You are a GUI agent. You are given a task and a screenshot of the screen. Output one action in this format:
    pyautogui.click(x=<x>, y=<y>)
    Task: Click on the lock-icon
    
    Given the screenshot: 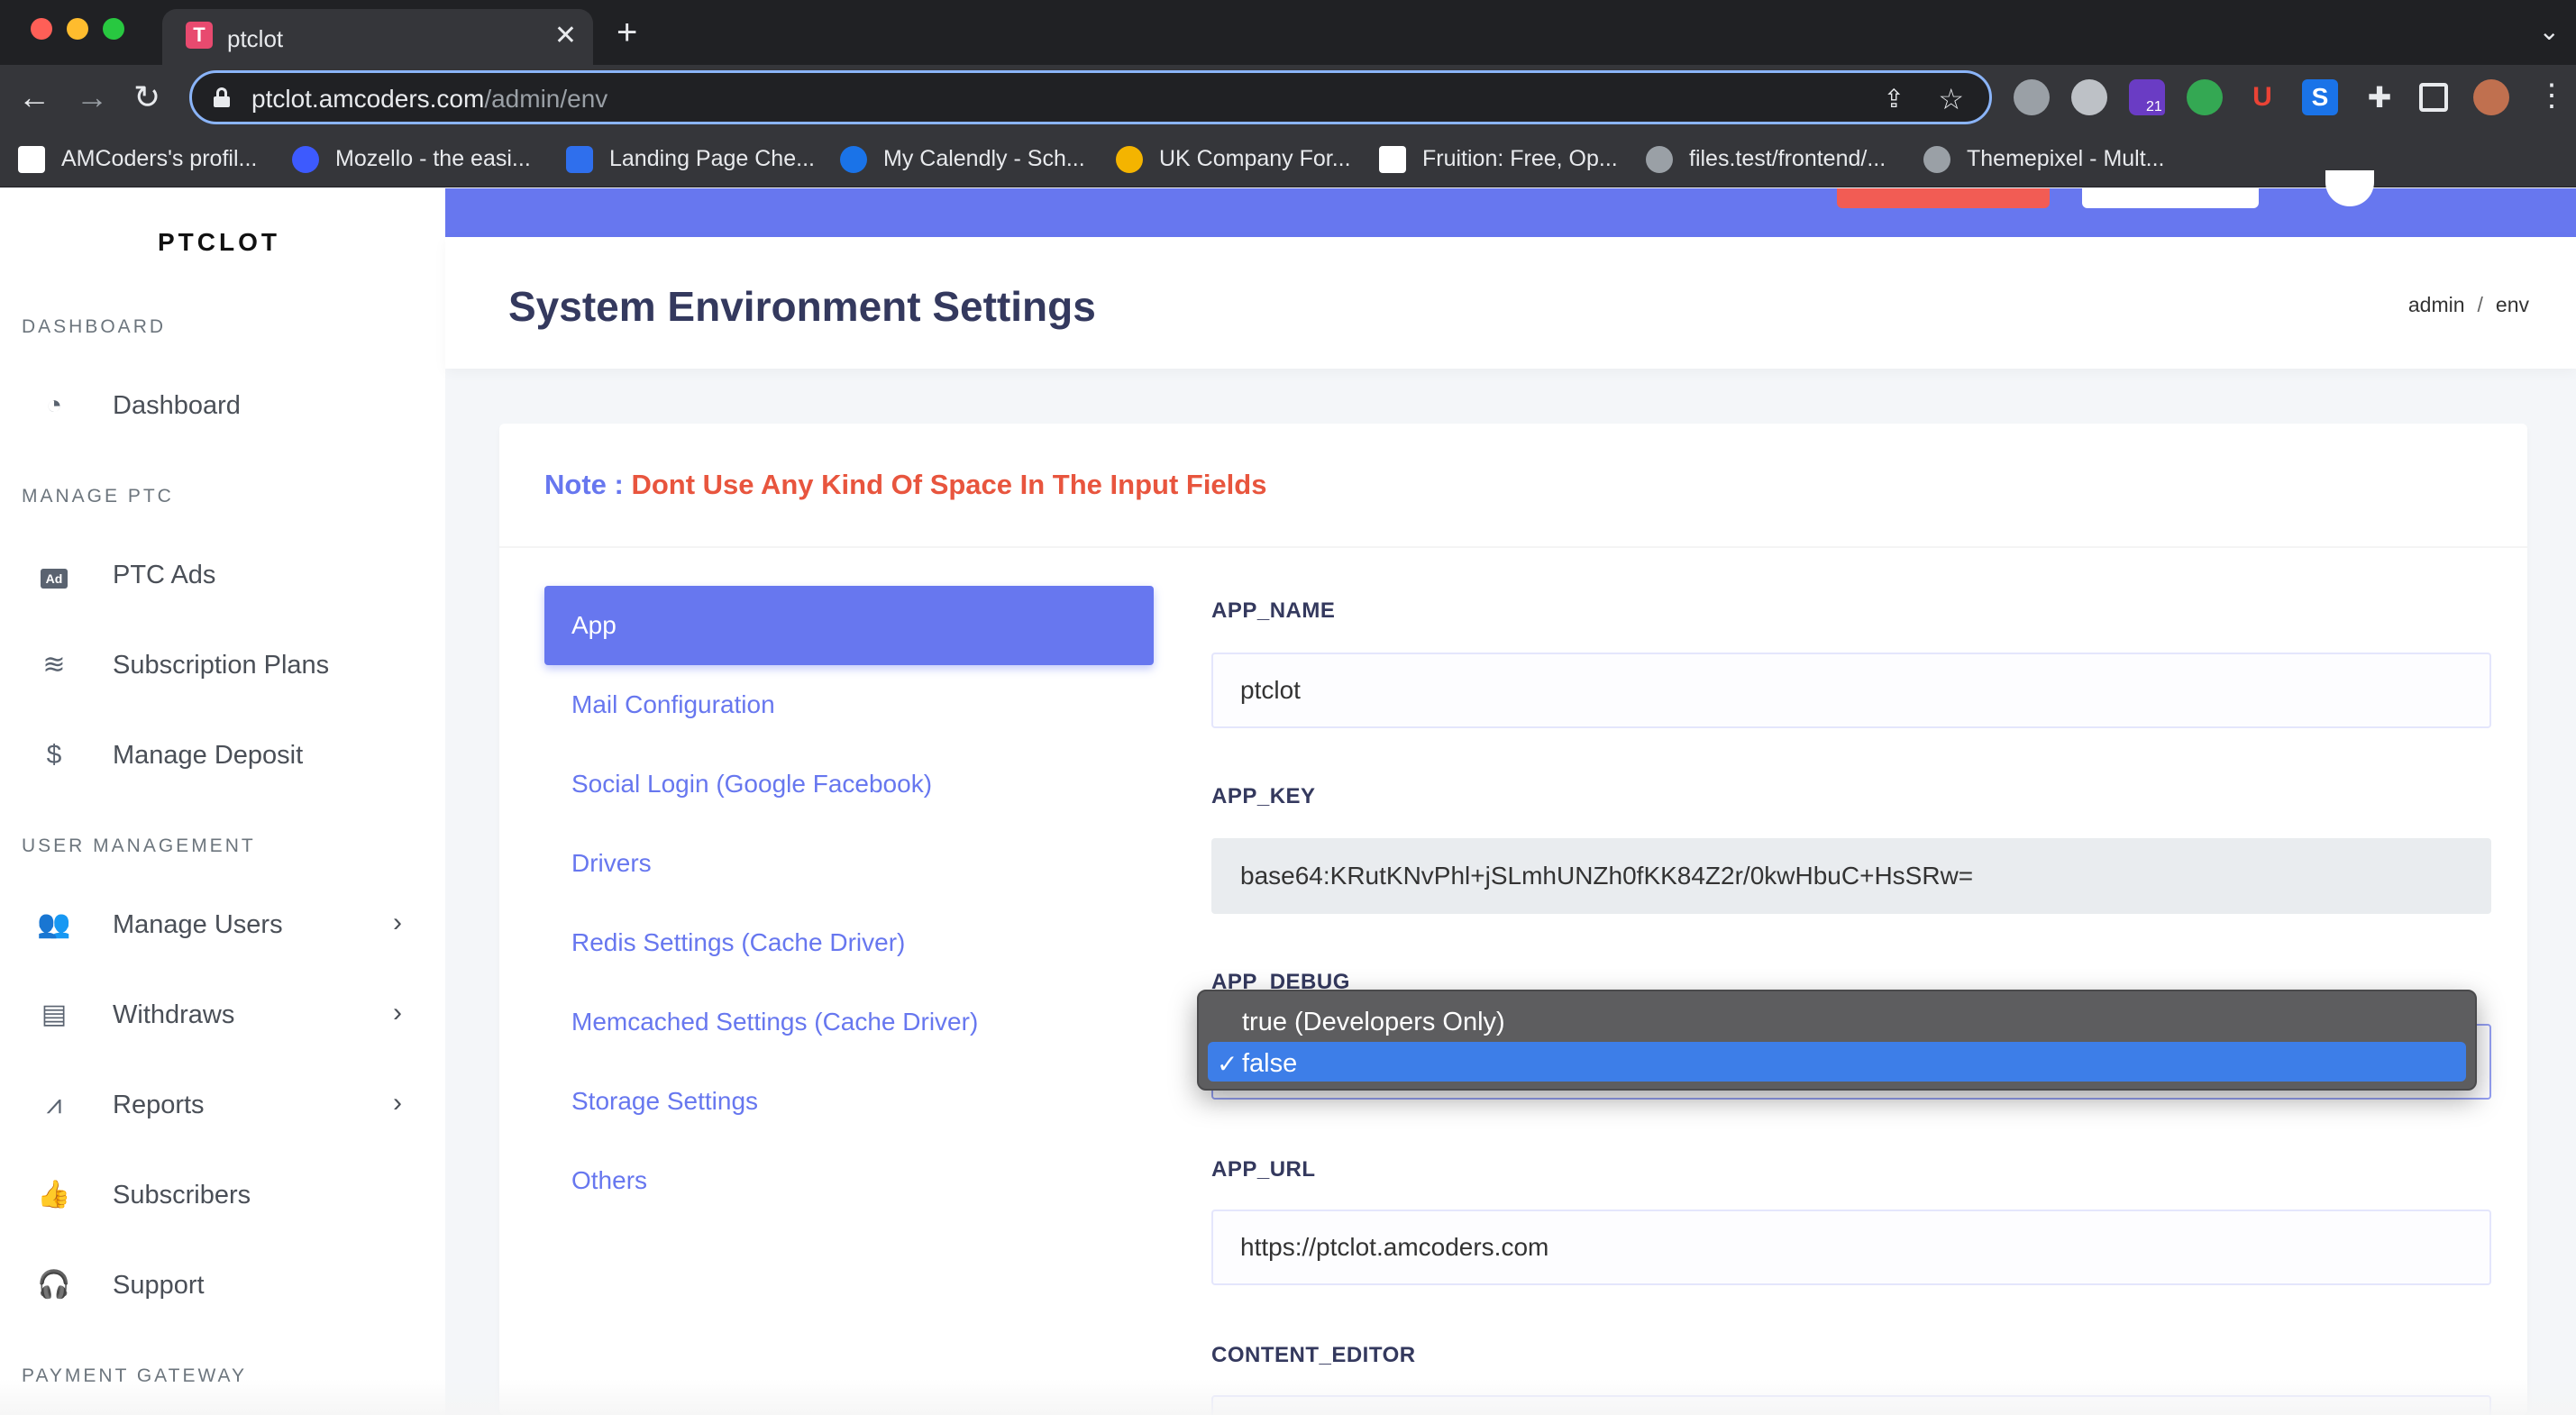 What is the action you would take?
    pyautogui.click(x=222, y=97)
    